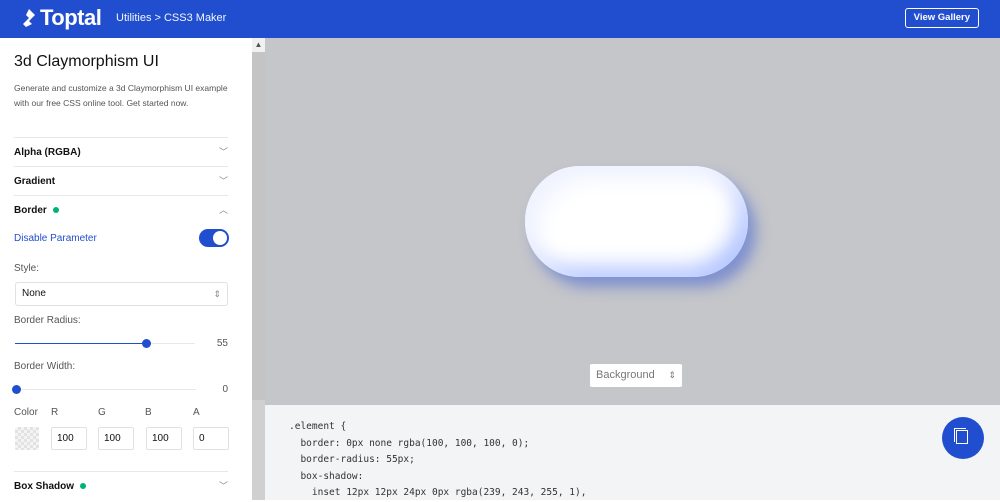 The width and height of the screenshot is (1000, 502). What do you see at coordinates (26, 412) in the screenshot?
I see `color-label: Color` at bounding box center [26, 412].